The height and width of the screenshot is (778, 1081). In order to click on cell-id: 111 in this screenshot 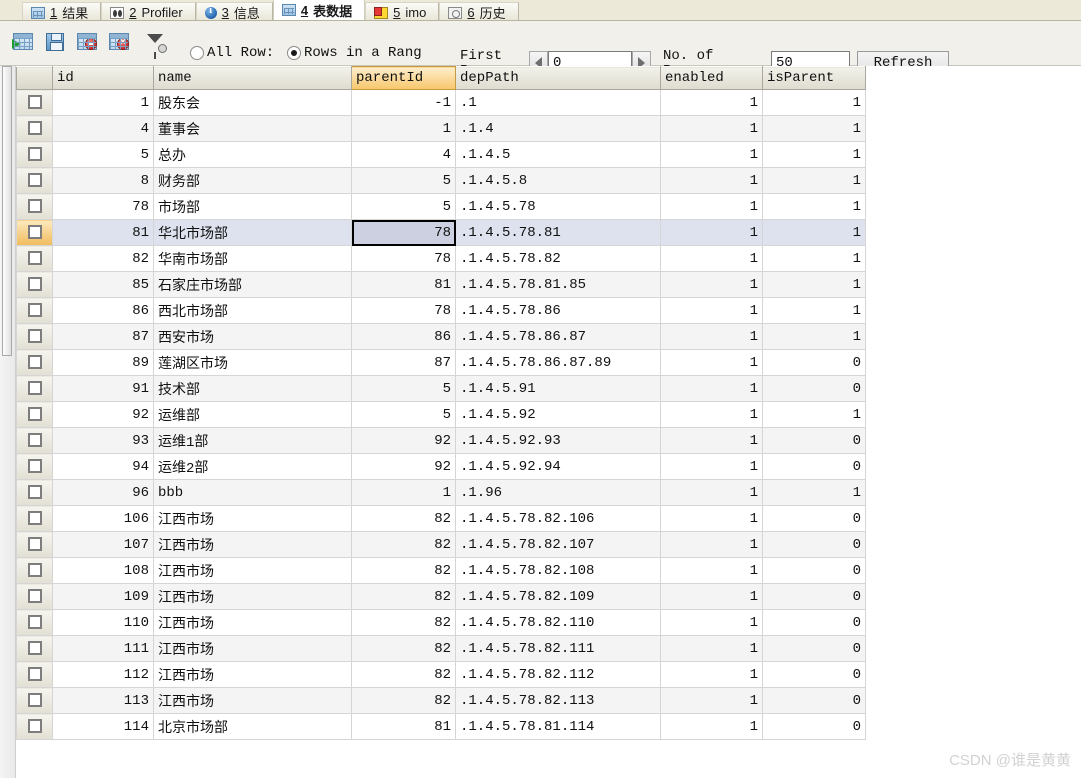, I will do `click(103, 648)`.